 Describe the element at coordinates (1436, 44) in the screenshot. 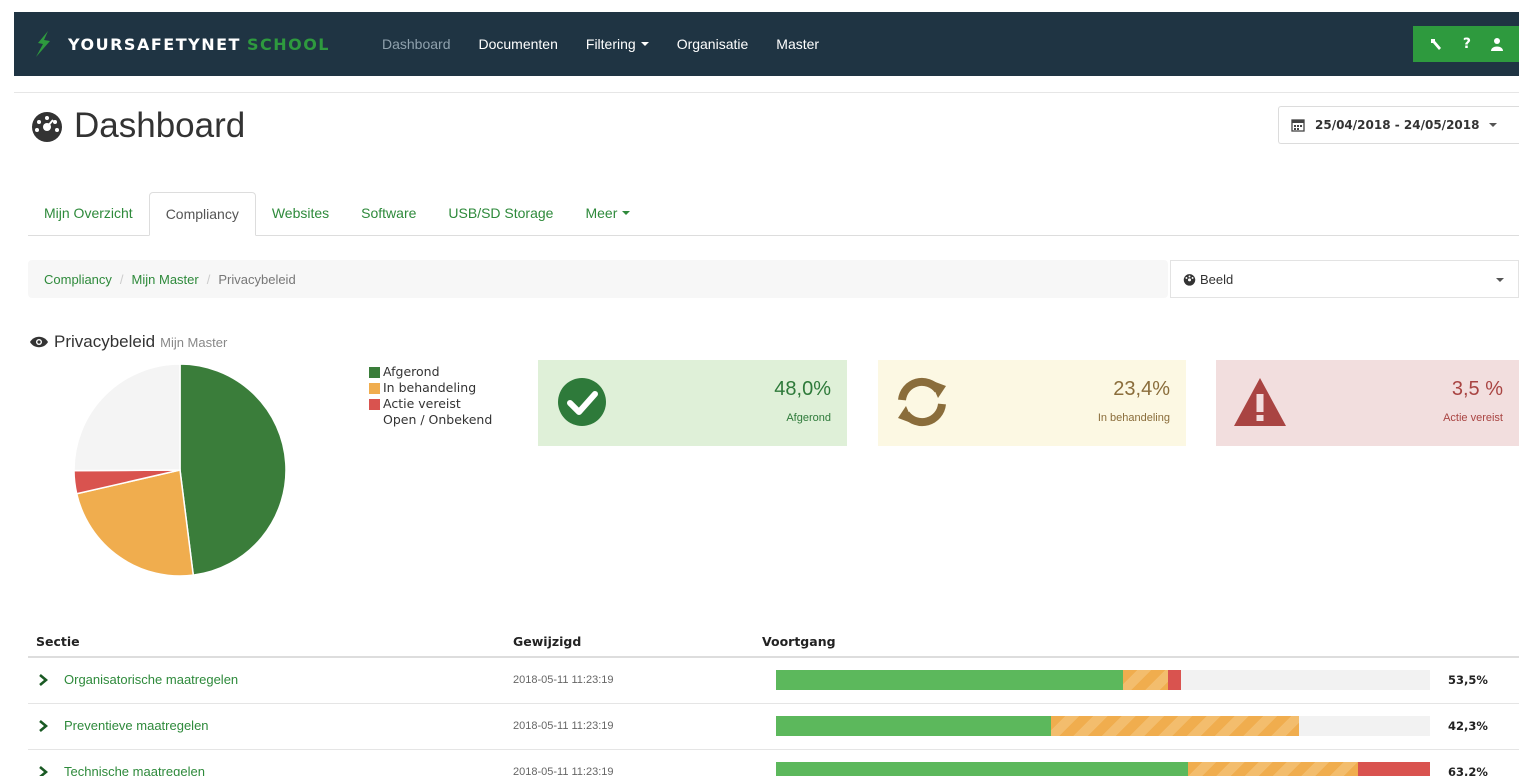

I see `wrench-icon` at that location.